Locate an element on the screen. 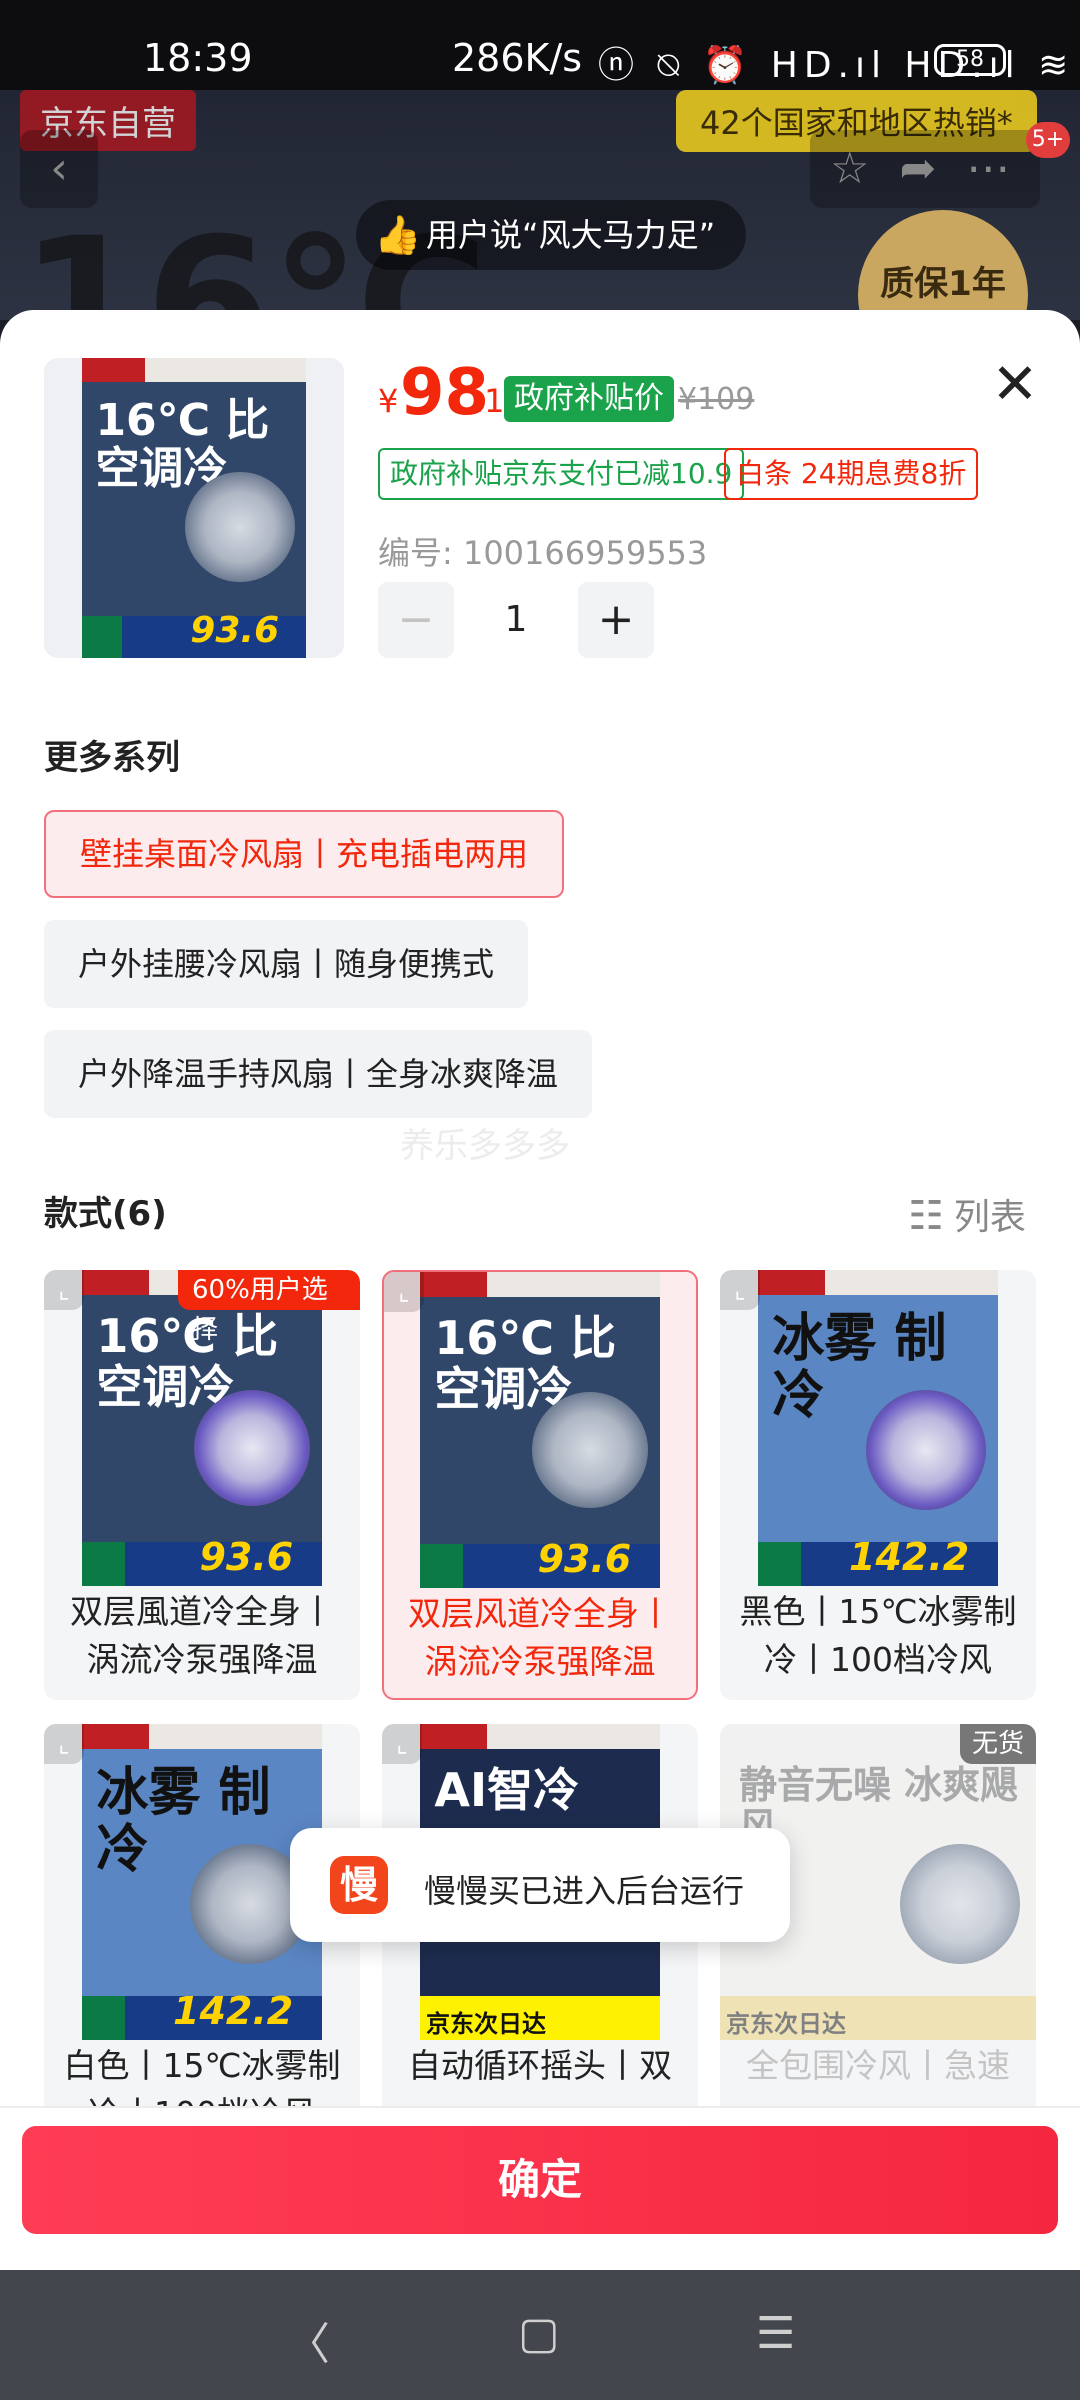  style-card-2: 16℃ 比空调冷 93.6 ⌞ 双层风道冷全身丨涡流冷泵强降温 is located at coordinates (540, 1485).